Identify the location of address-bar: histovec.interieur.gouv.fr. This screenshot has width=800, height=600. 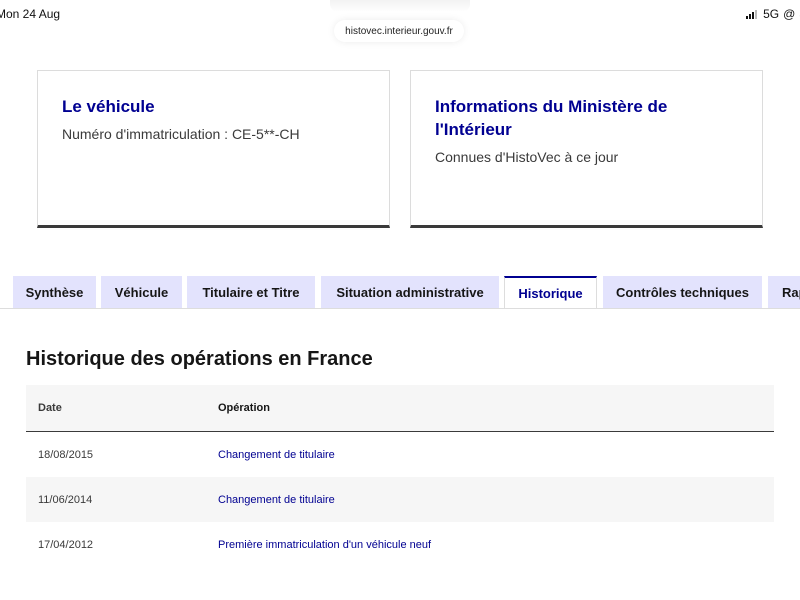
(399, 31).